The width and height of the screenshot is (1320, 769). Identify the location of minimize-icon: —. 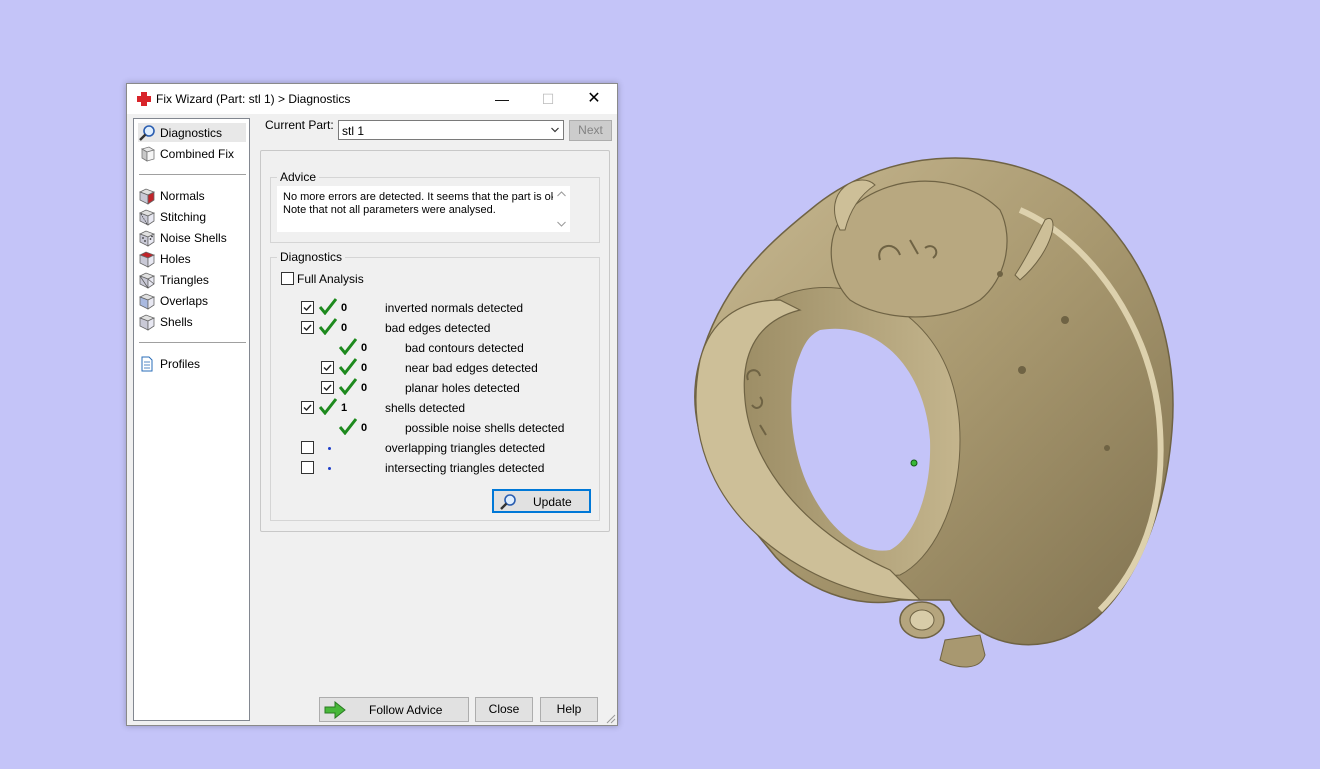
(502, 99).